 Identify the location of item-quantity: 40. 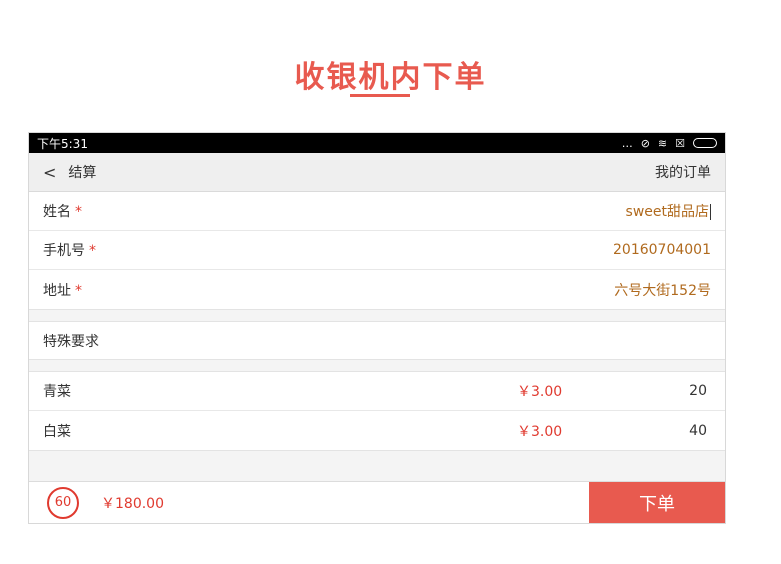
(698, 430).